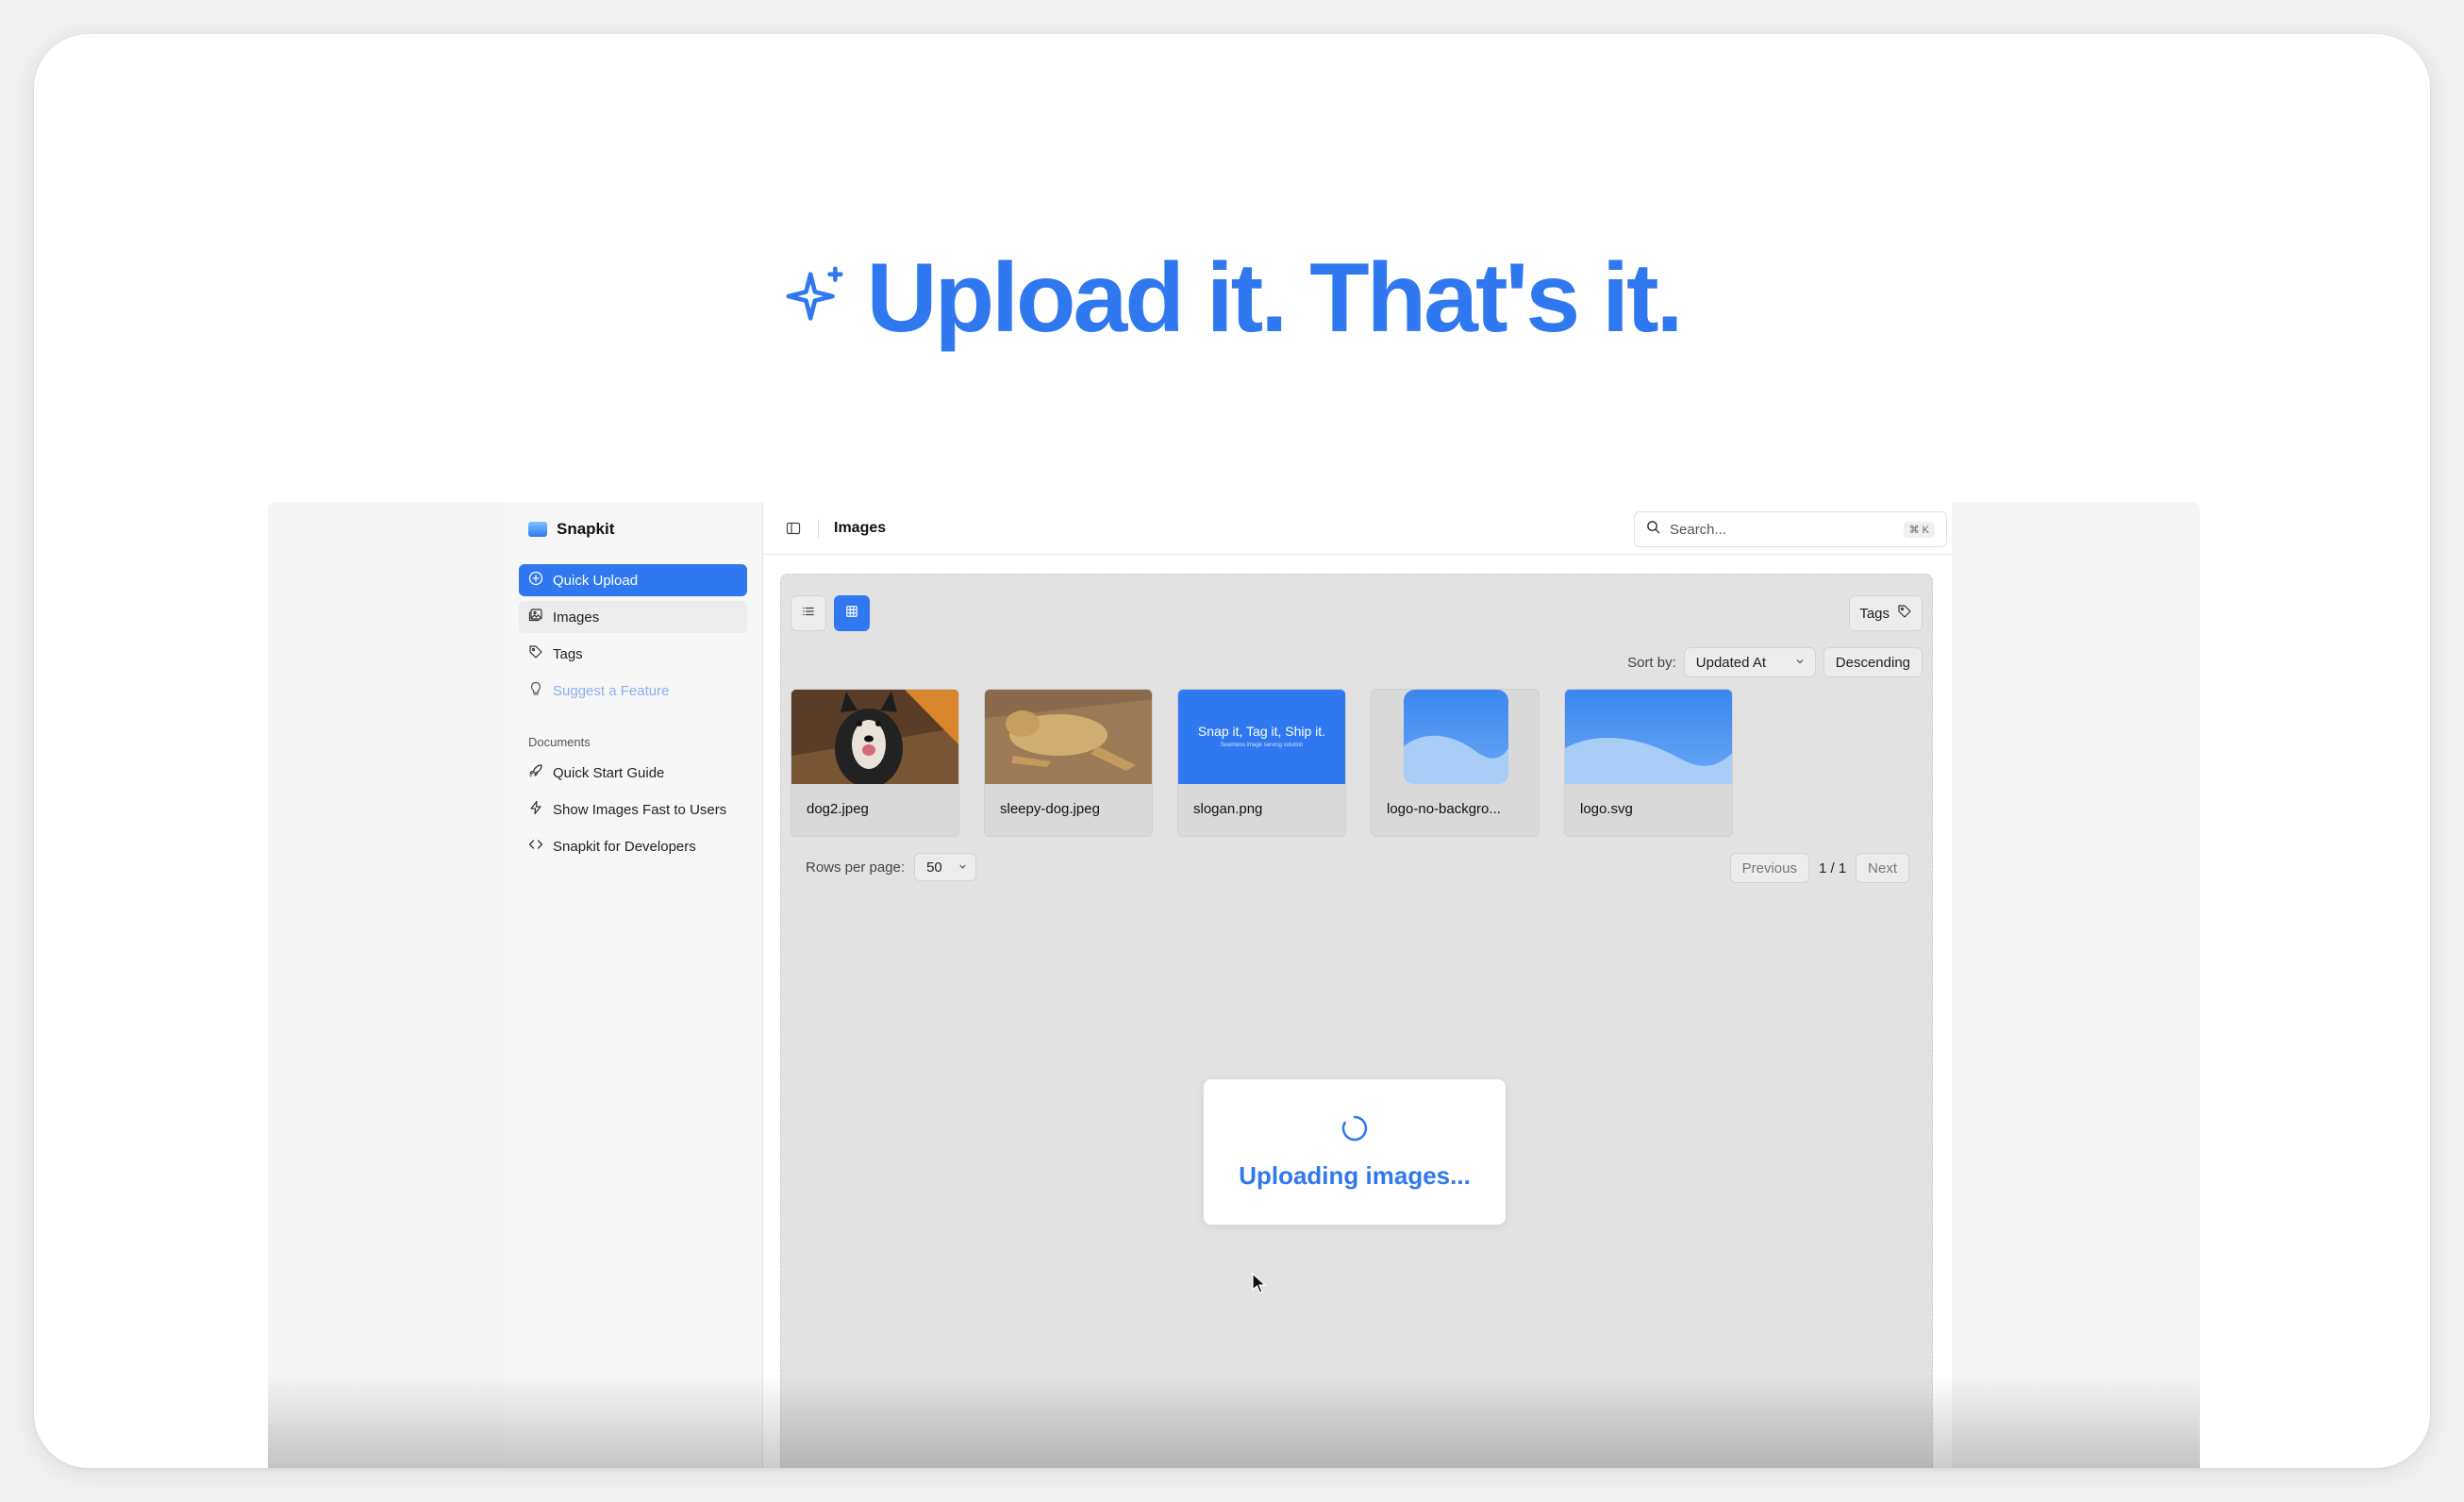  Describe the element at coordinates (1260, 1283) in the screenshot. I see `mouse-pointer-icon` at that location.